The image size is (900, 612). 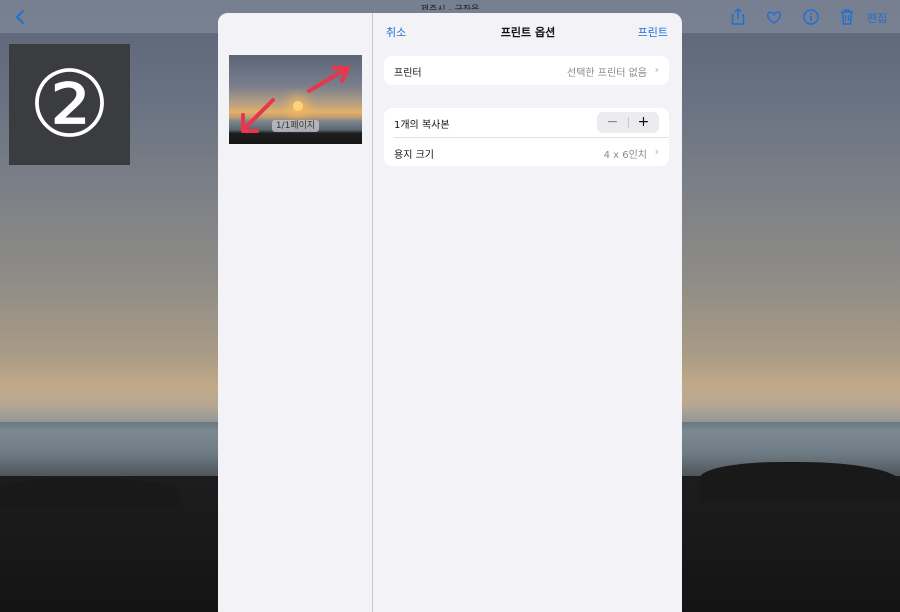 What do you see at coordinates (414, 155) in the screenshot?
I see `paper-size-label: 용지 크기` at bounding box center [414, 155].